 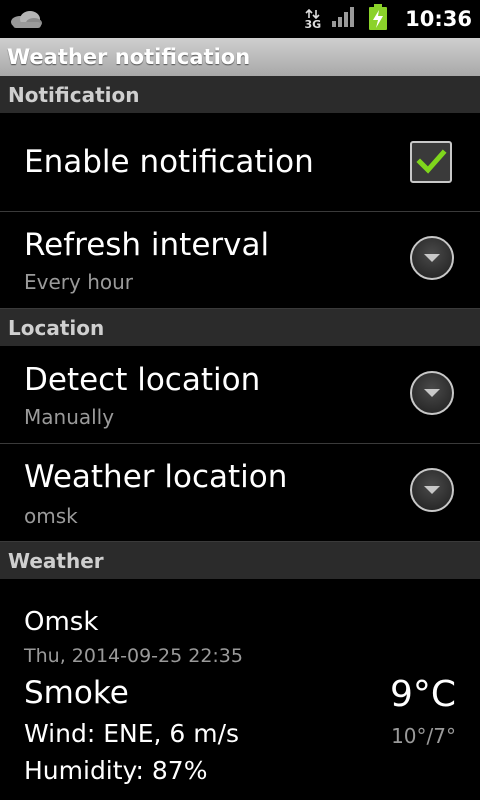 What do you see at coordinates (423, 736) in the screenshot?
I see `weather-high-low: 10°/7°` at bounding box center [423, 736].